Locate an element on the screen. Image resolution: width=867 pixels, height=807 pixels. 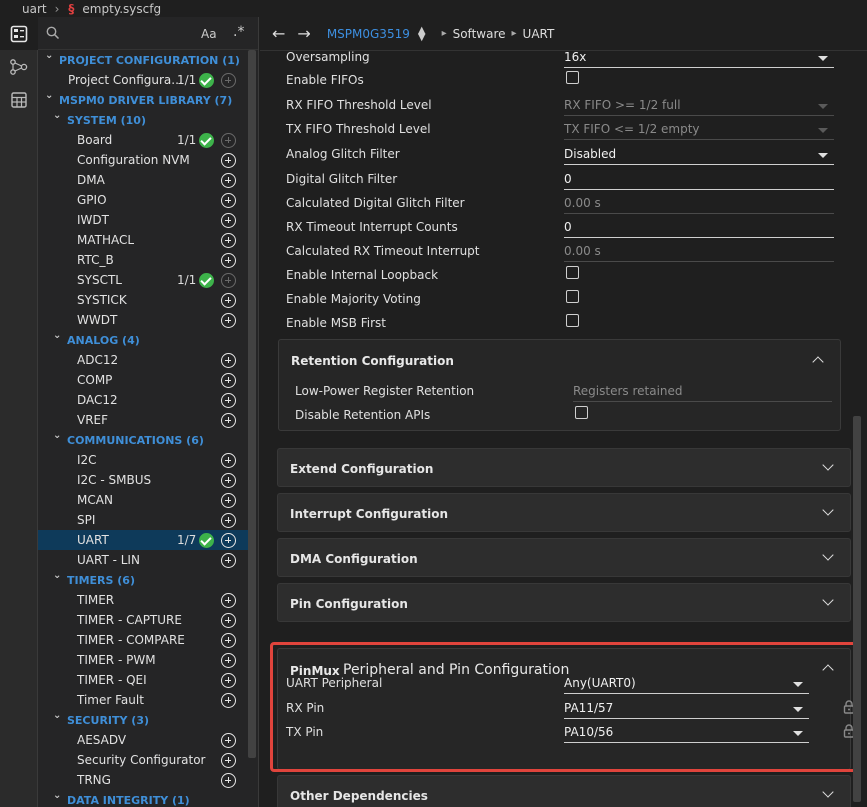
property-select: PA11/57 is located at coordinates (686, 708).